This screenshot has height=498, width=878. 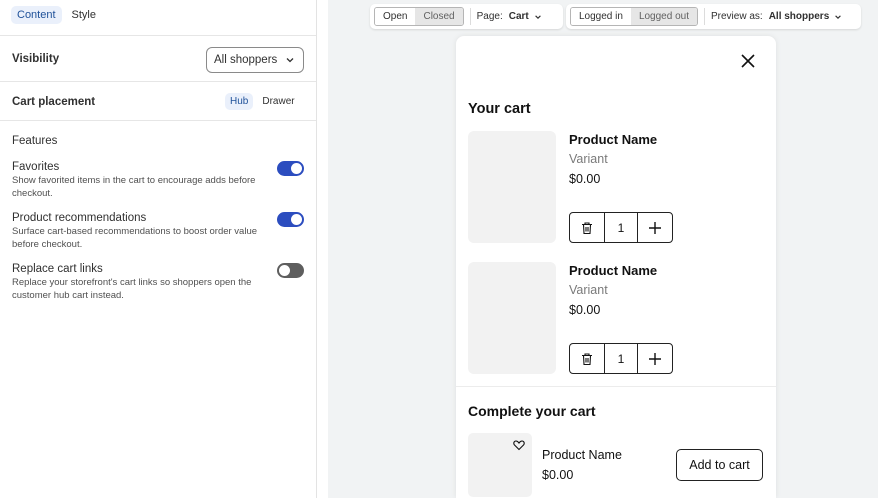 I want to click on favorites-toggle, so click(x=290, y=168).